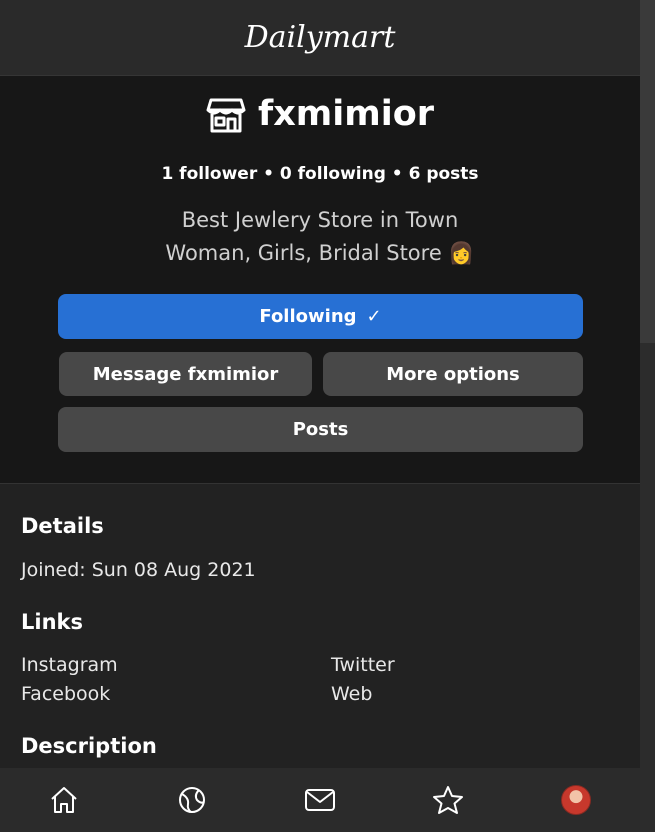 The width and height of the screenshot is (655, 832). What do you see at coordinates (65, 694) in the screenshot?
I see `link-facebook: Facebook` at bounding box center [65, 694].